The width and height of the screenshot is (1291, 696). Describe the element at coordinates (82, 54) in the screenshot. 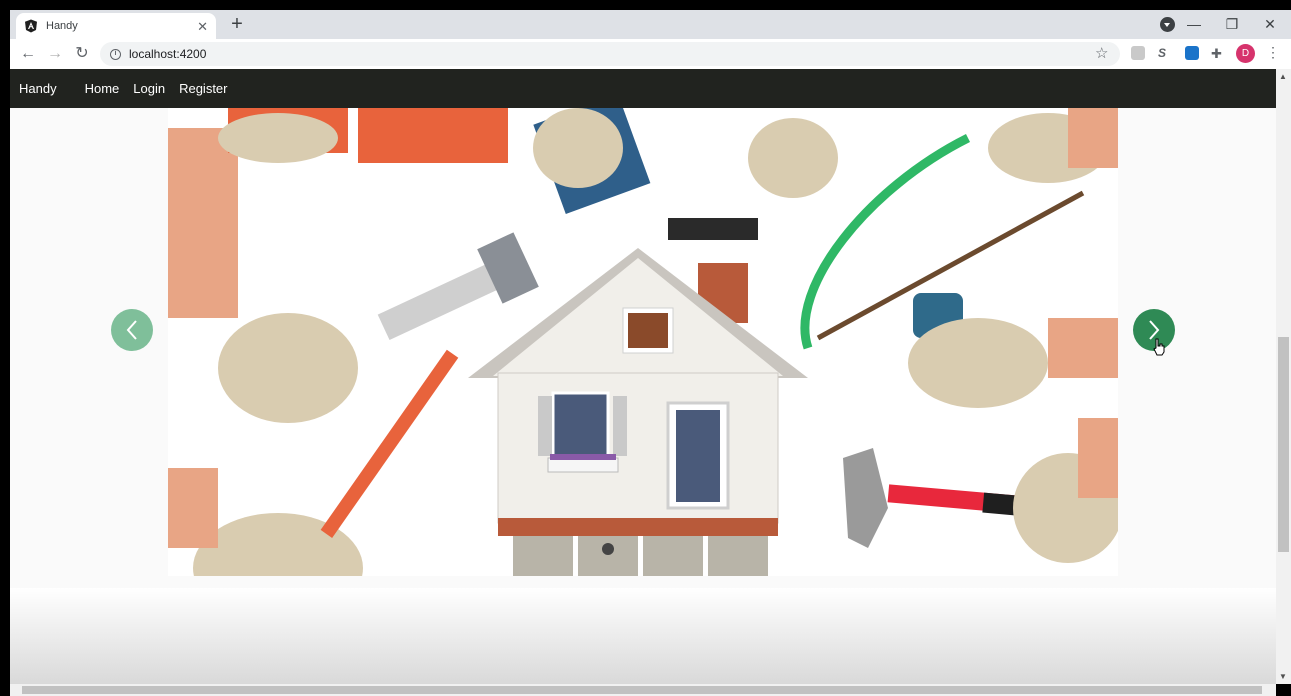

I see `reload-icon: ↻` at that location.